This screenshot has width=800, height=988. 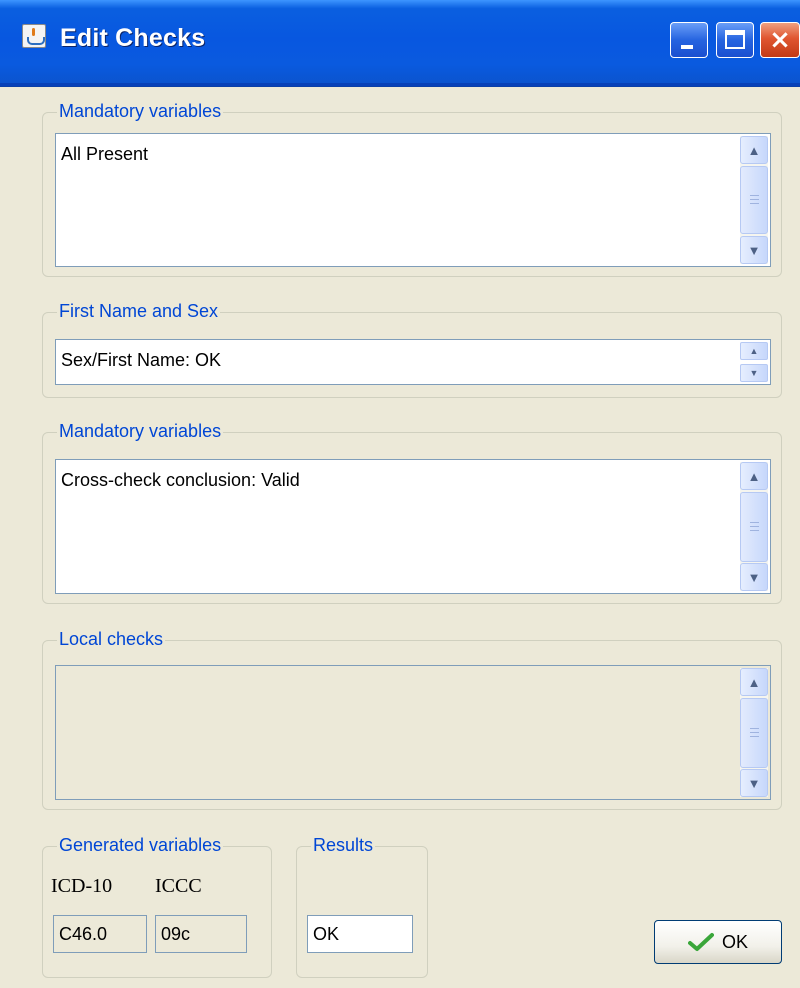 I want to click on close-button: ×, so click(x=780, y=40).